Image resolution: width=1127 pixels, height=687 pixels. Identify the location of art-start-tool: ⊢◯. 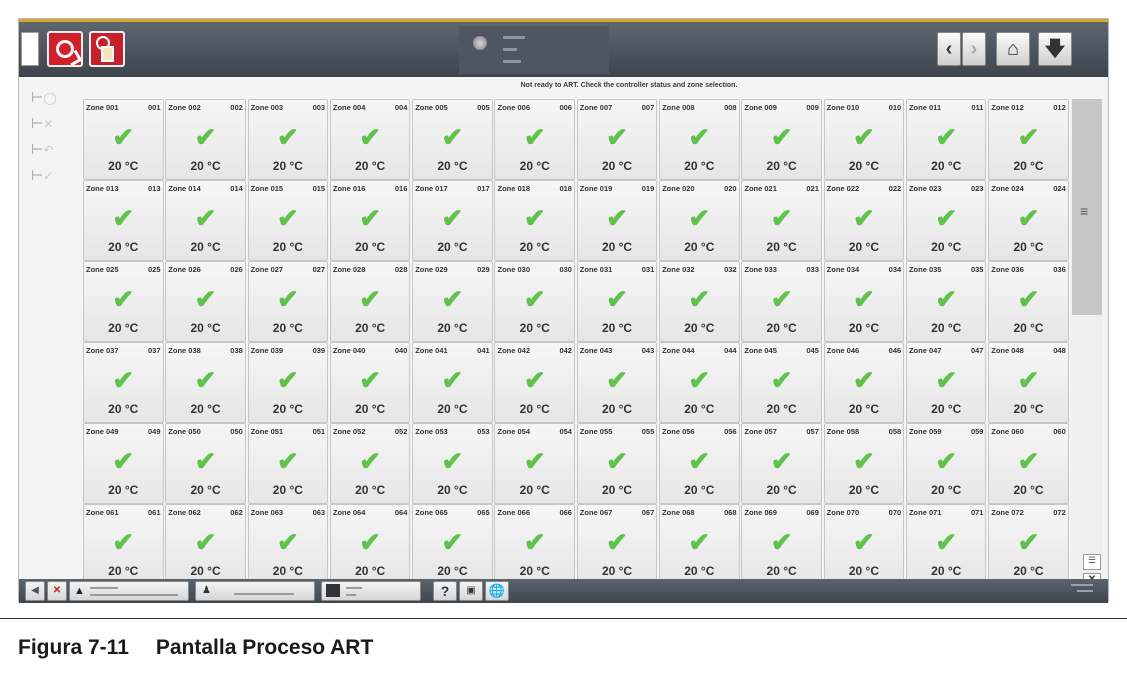
(47, 97).